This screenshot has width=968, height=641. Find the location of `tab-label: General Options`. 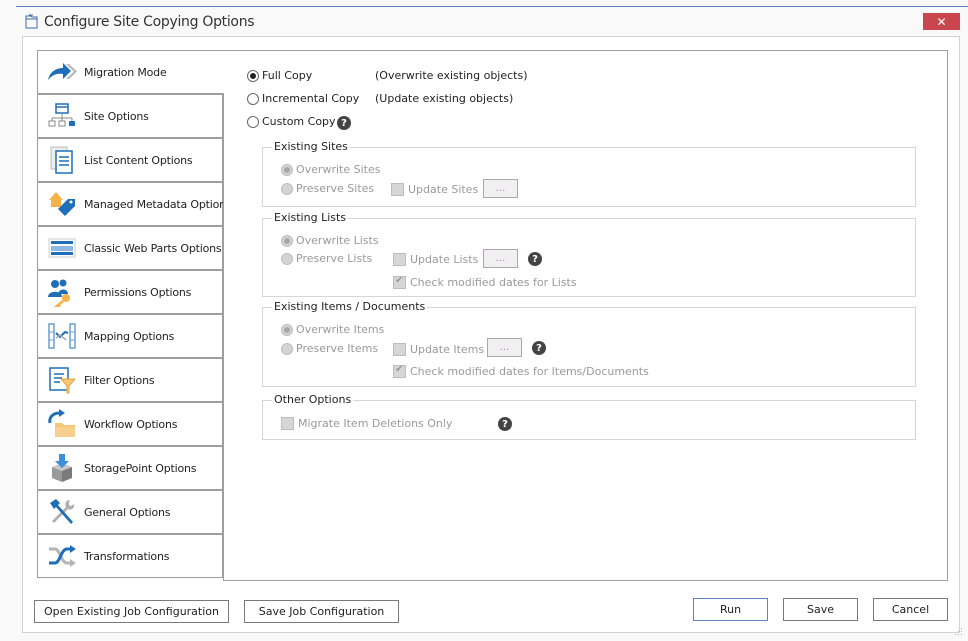

tab-label: General Options is located at coordinates (127, 512).